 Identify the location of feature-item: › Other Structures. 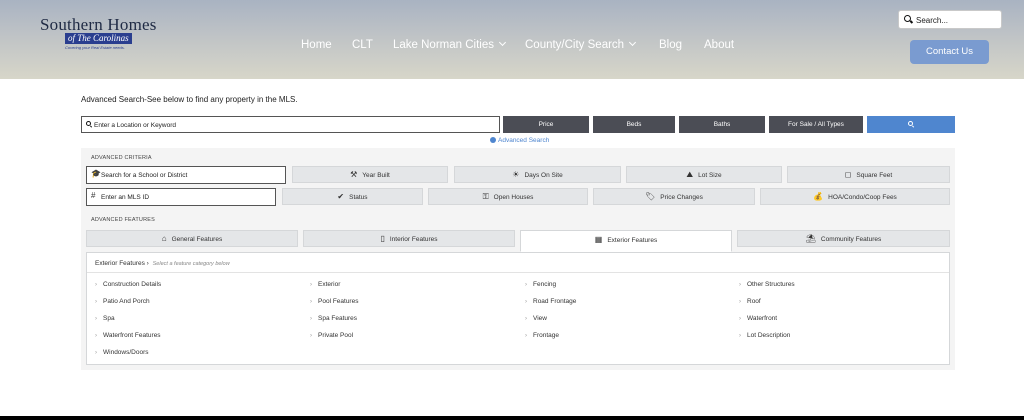
(767, 284).